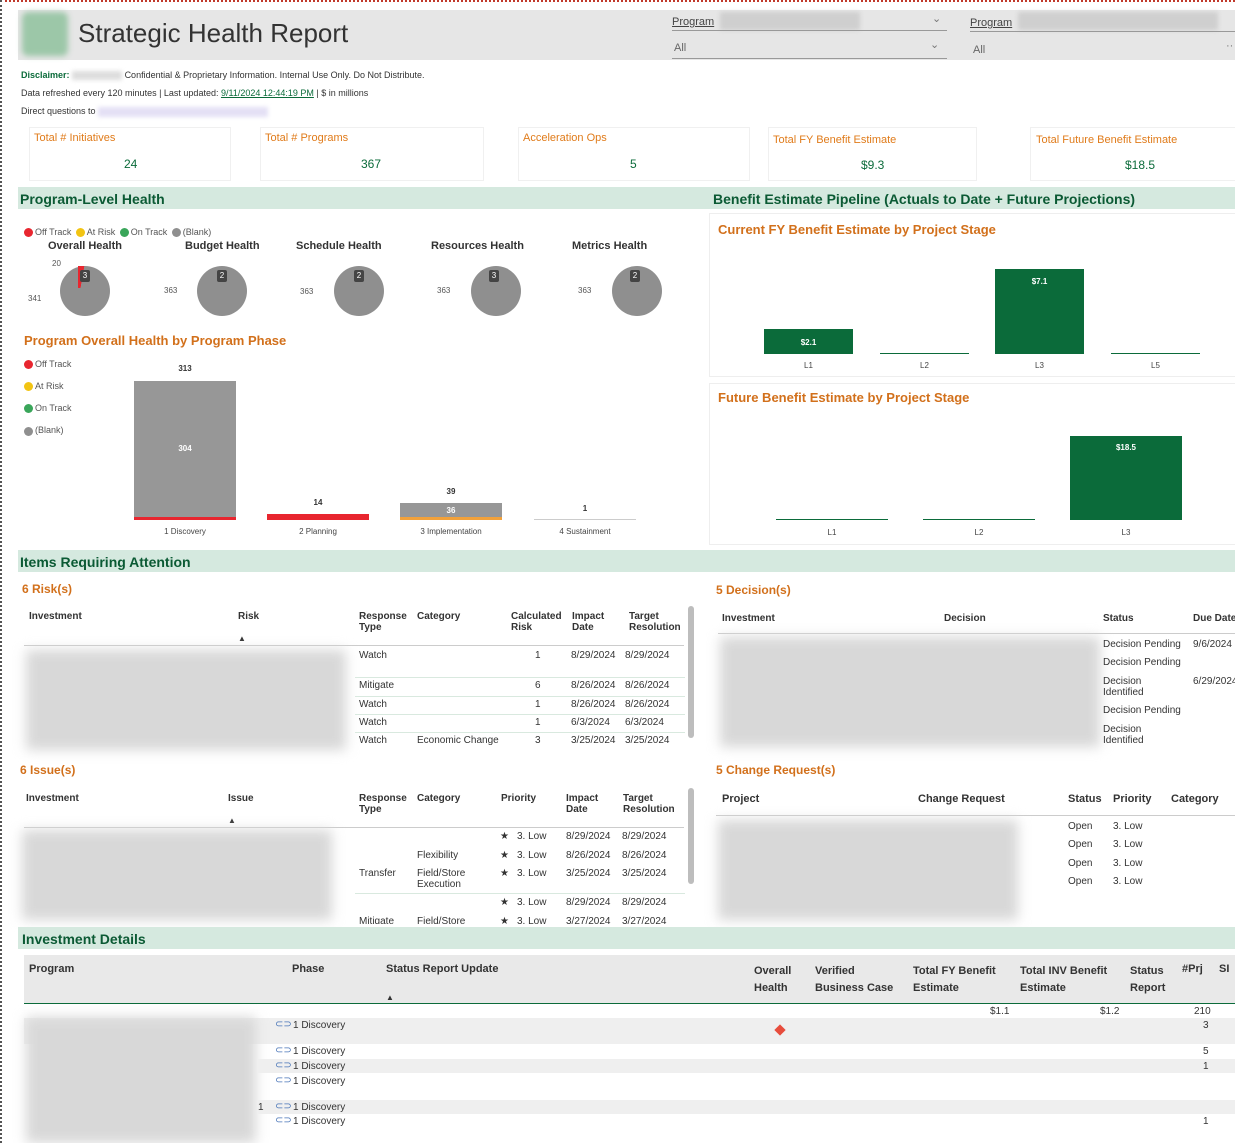 Image resolution: width=1235 pixels, height=1143 pixels. What do you see at coordinates (1206, 1025) in the screenshot?
I see `prj-cell: 3` at bounding box center [1206, 1025].